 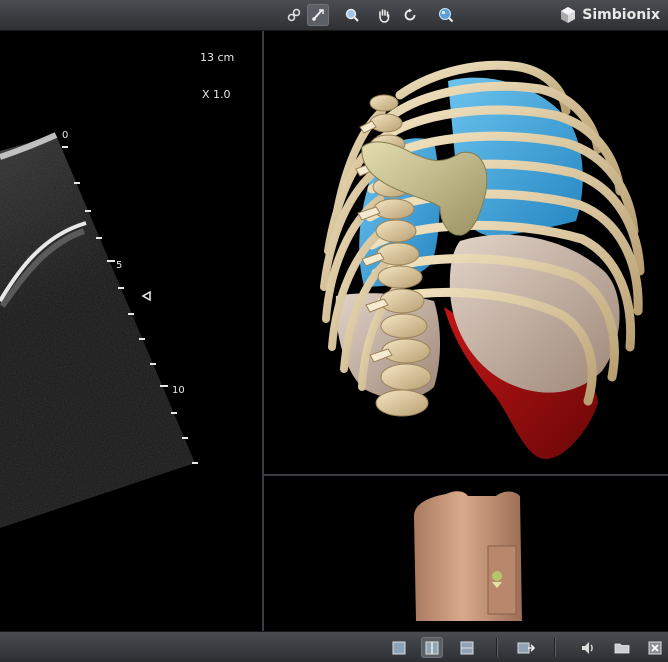 I want to click on bottom-toolbar, so click(x=334, y=646).